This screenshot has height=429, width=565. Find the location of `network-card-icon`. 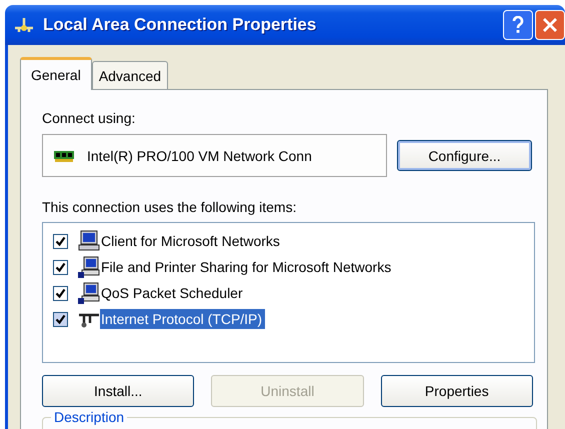

network-card-icon is located at coordinates (64, 155).